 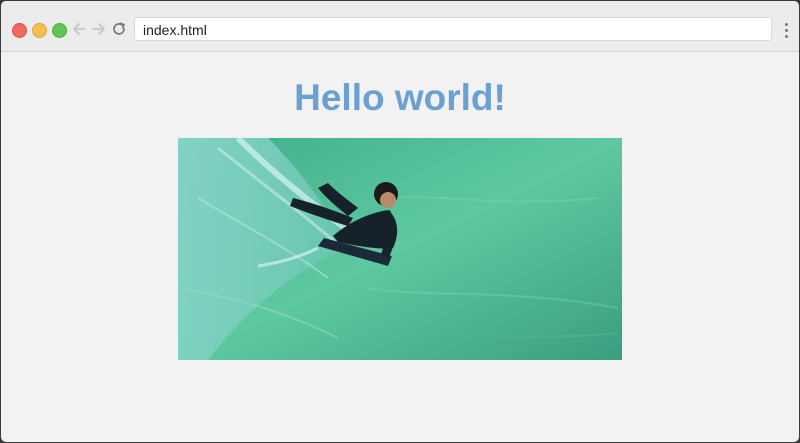 What do you see at coordinates (400, 97) in the screenshot?
I see `page-heading: Hello world!` at bounding box center [400, 97].